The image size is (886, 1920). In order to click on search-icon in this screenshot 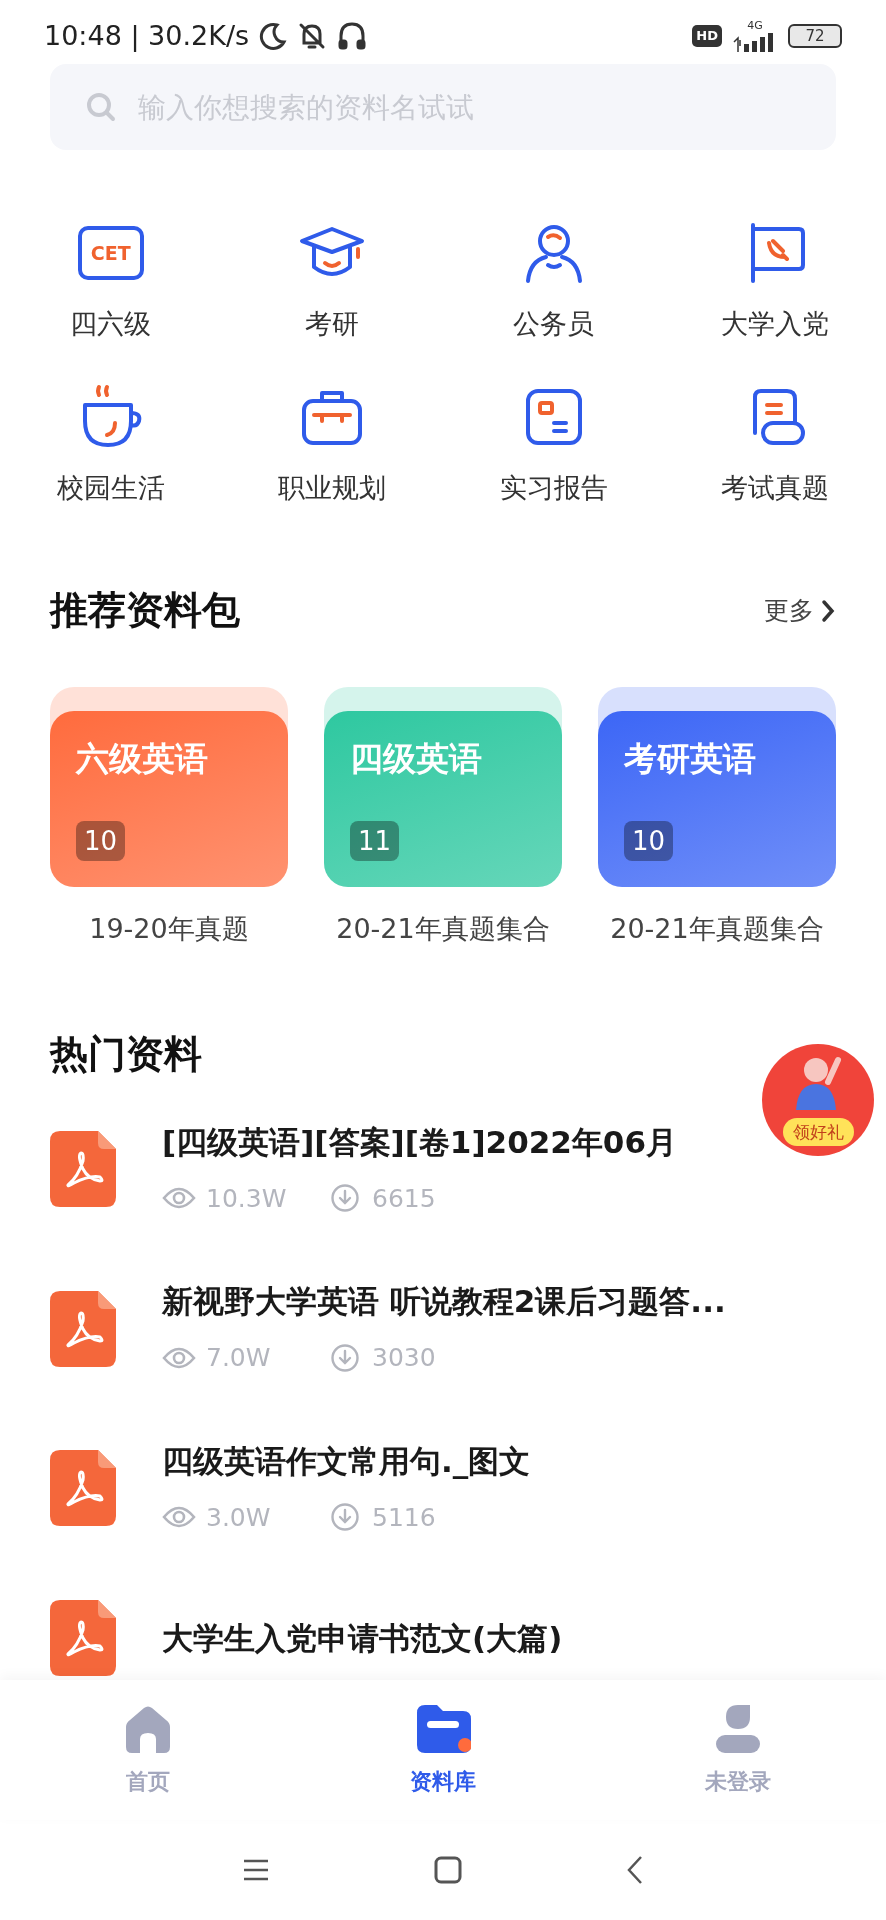, I will do `click(101, 107)`.